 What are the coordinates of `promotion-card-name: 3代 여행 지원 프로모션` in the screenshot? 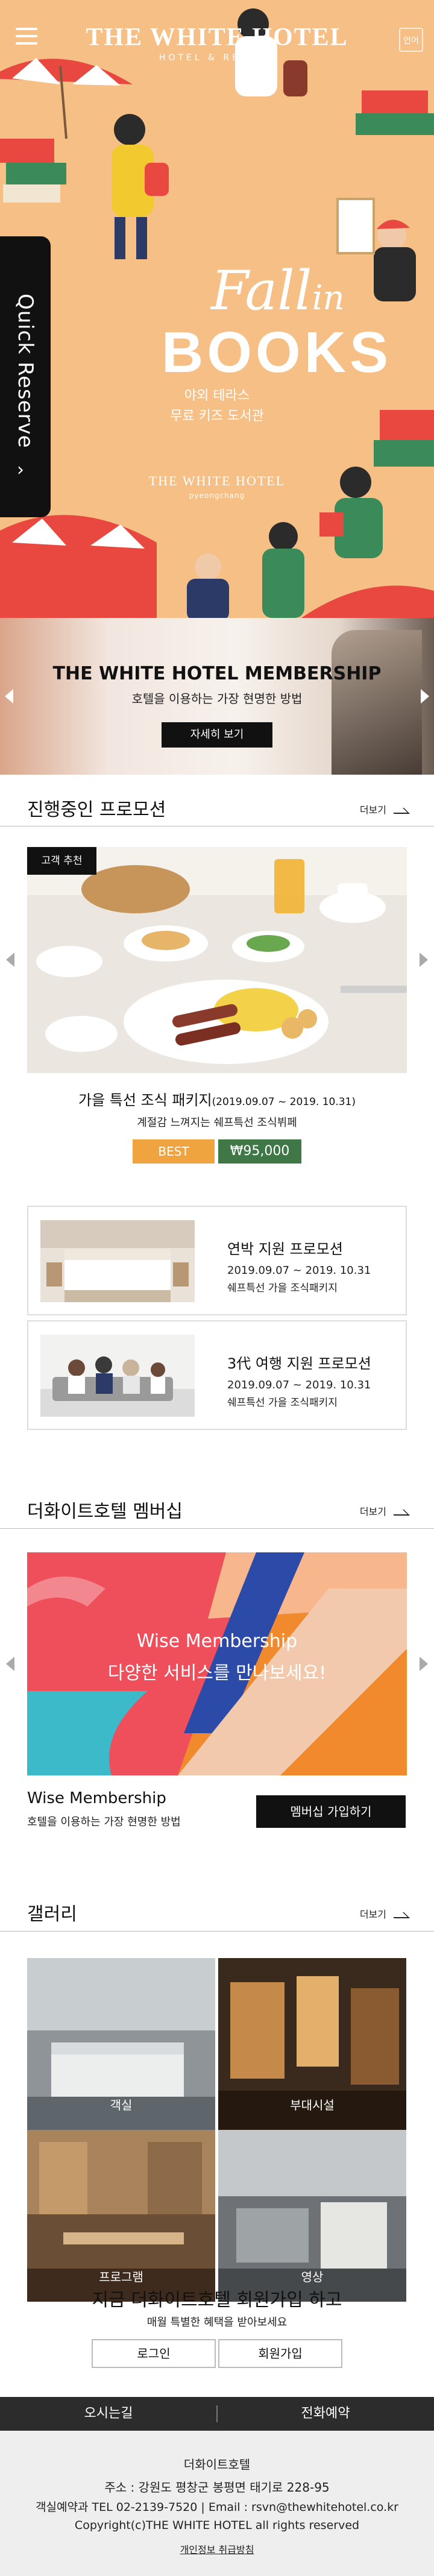 It's located at (299, 1363).